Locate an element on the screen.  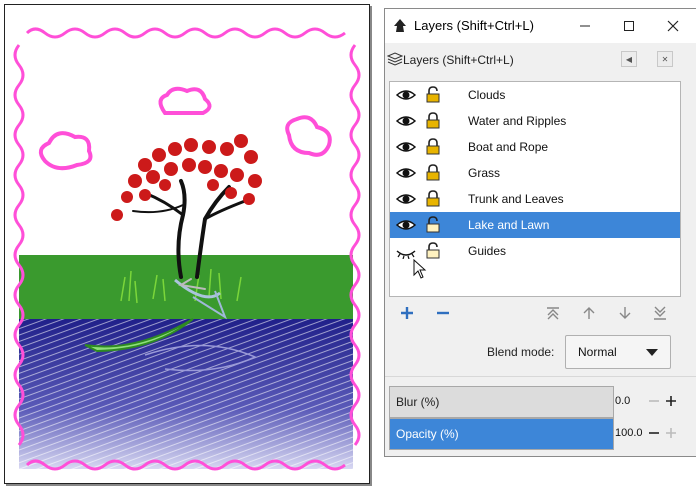
blur-increment-button is located at coordinates (671, 401).